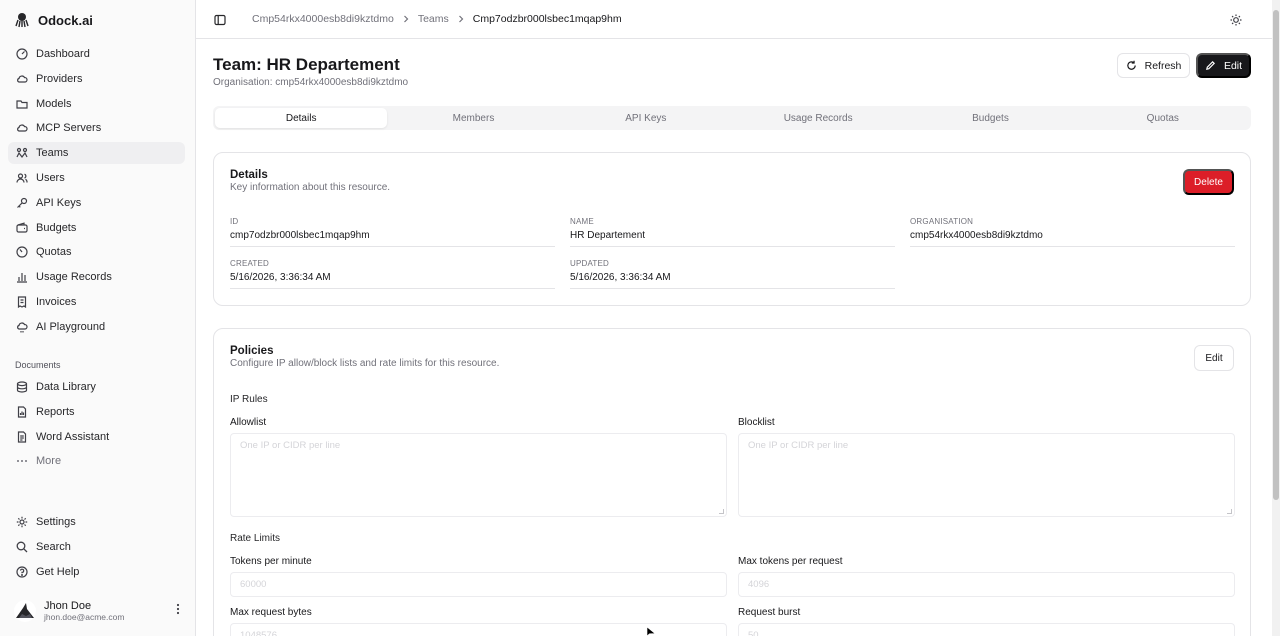 The height and width of the screenshot is (636, 1280). What do you see at coordinates (96, 153) in the screenshot?
I see `sidebar-item-teams: Teams` at bounding box center [96, 153].